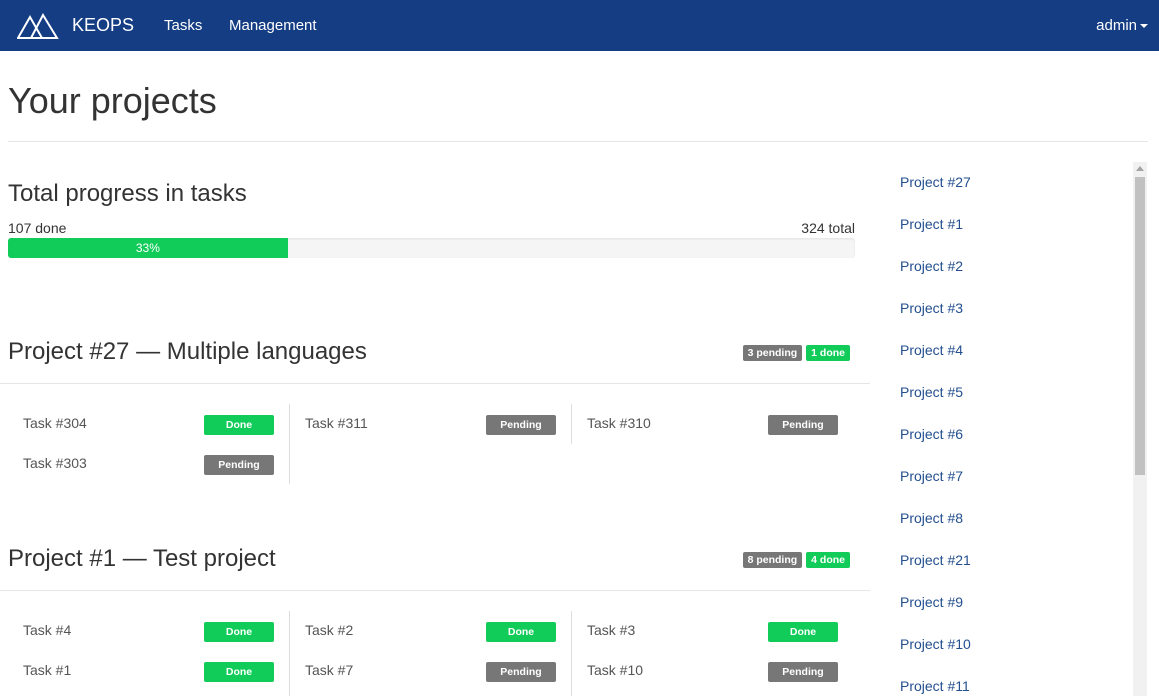  Describe the element at coordinates (713, 631) in the screenshot. I see `task-row: Task #3 Done` at that location.